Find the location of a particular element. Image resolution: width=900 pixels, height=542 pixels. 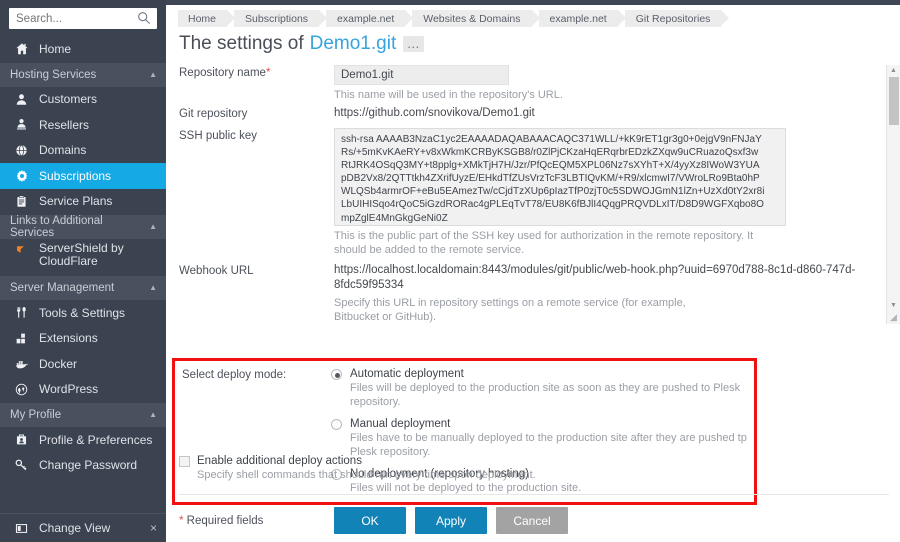

sidebar-item-home: Home is located at coordinates (83, 49).